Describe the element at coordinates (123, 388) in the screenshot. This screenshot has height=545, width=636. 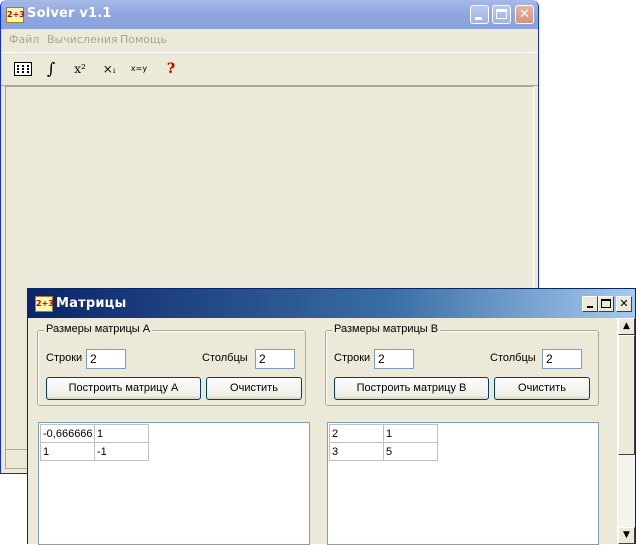
I see `build-matrix-a-button: Построить матрицу А` at that location.